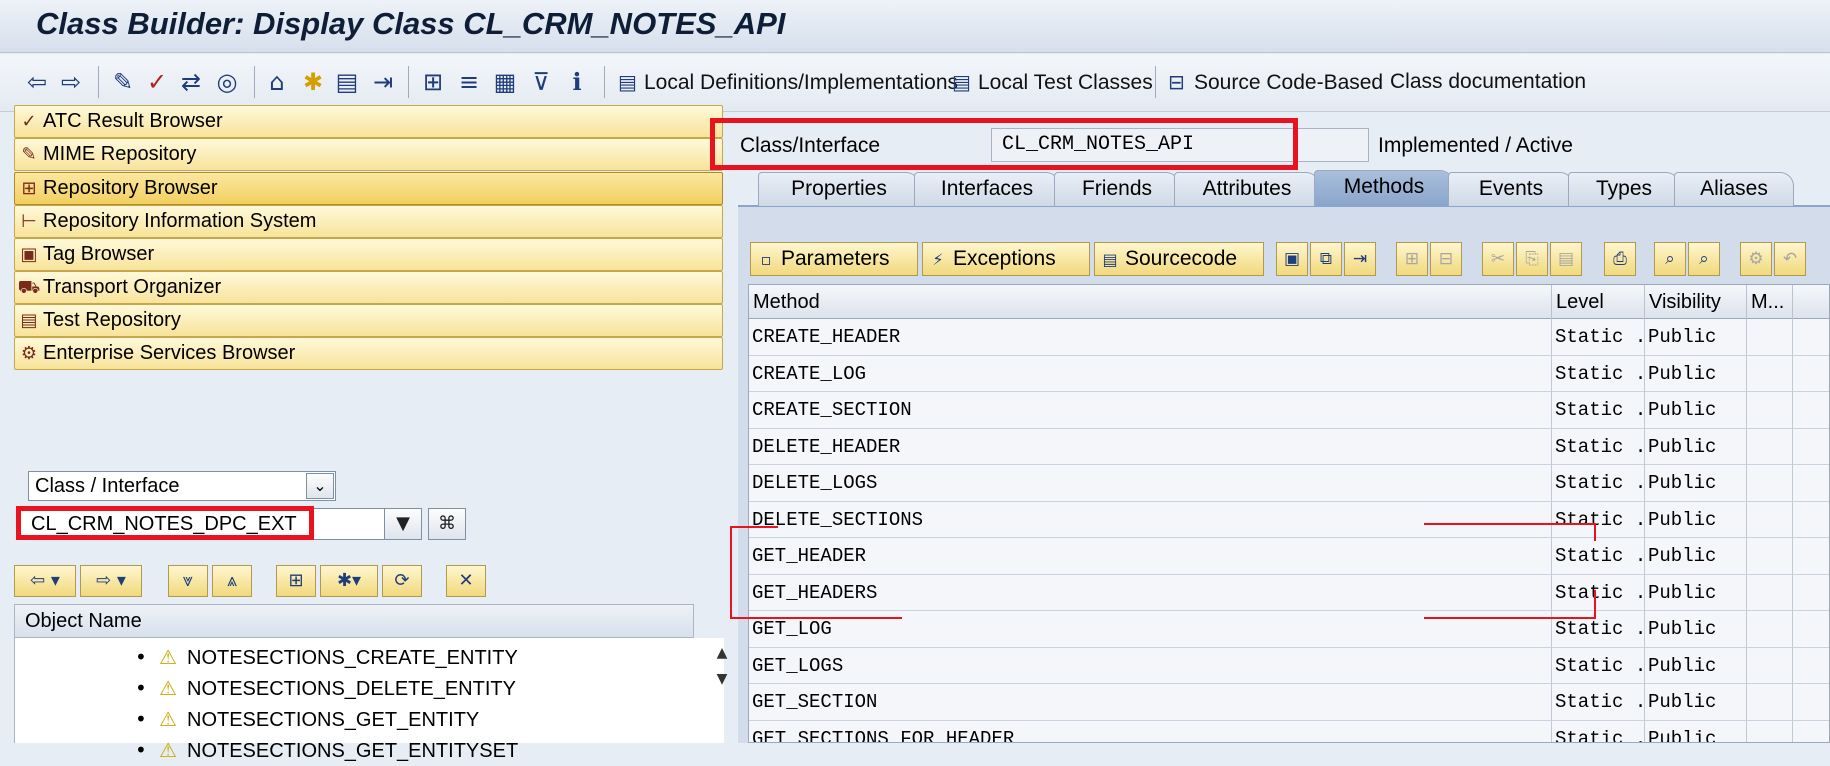 This screenshot has height=766, width=1830. What do you see at coordinates (1384, 188) in the screenshot?
I see `tab-methods: Methods` at bounding box center [1384, 188].